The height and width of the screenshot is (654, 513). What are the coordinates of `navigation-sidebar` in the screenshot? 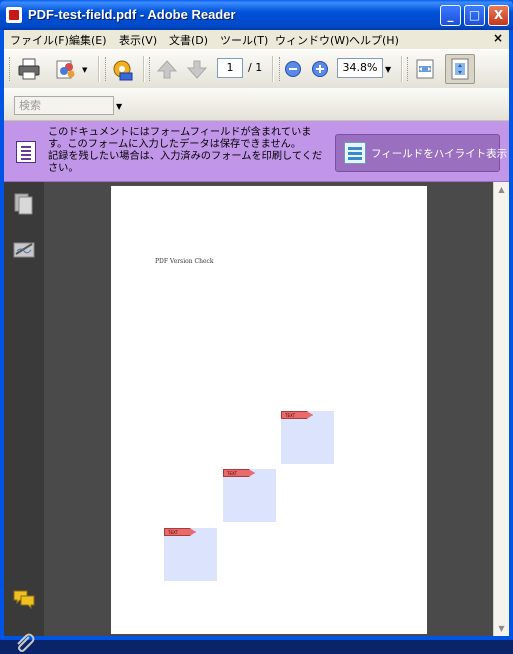 It's located at (24, 417).